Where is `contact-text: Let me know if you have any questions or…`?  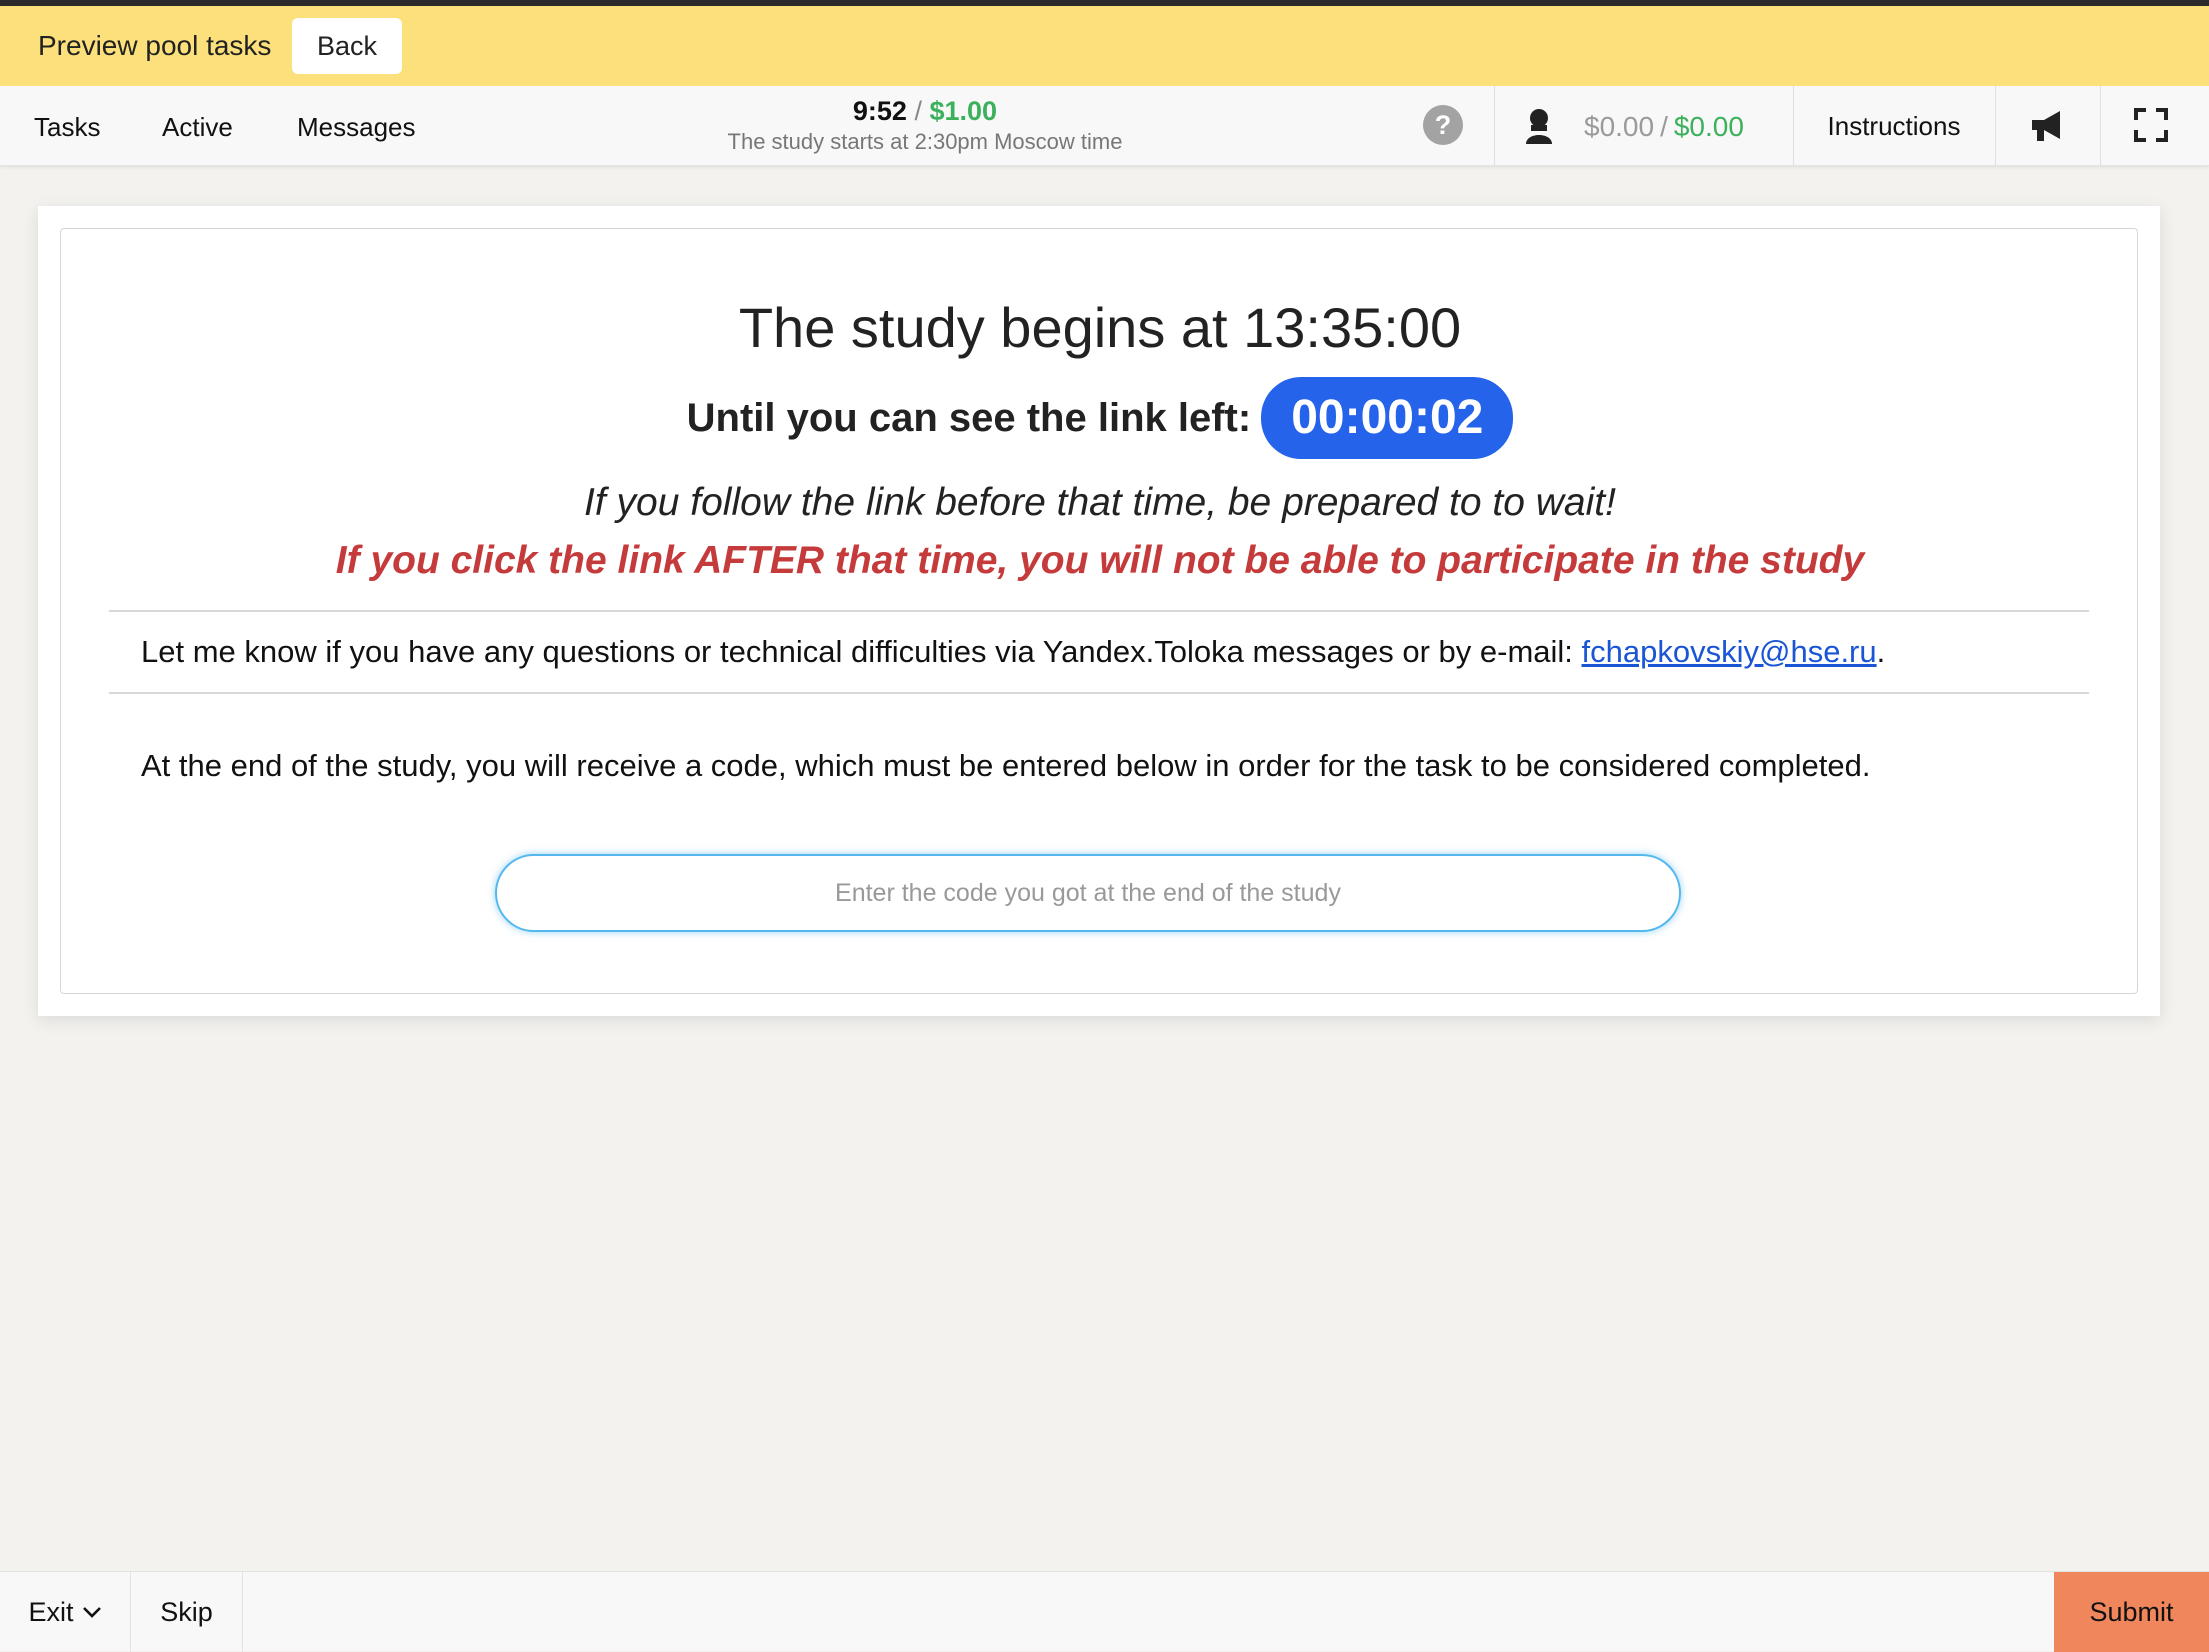
contact-text: Let me know if you have any questions or… is located at coordinates (1013, 652).